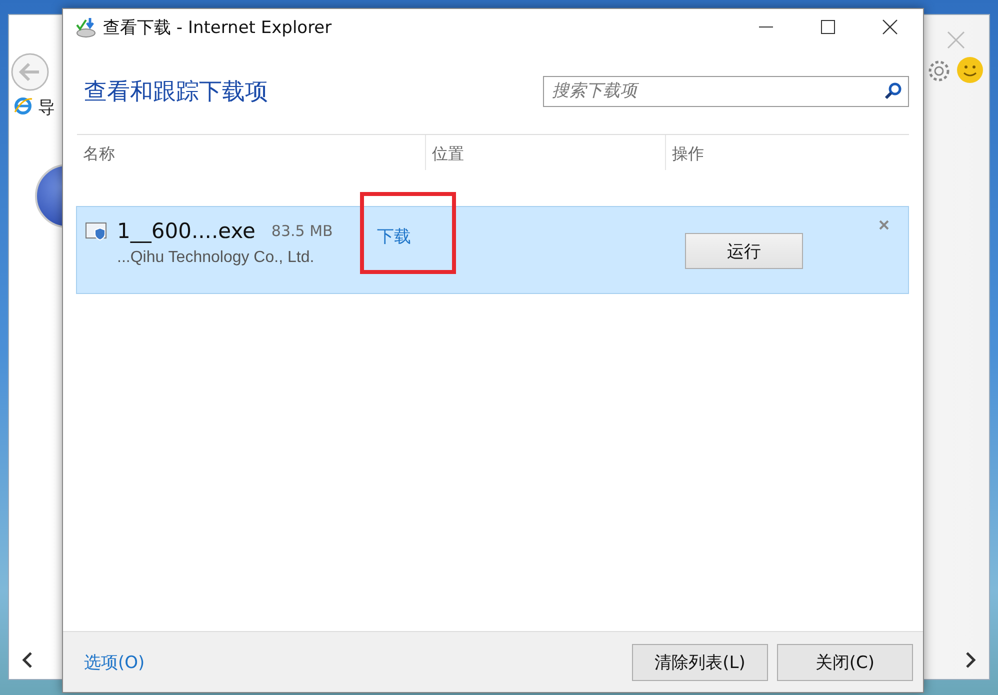 This screenshot has height=695, width=998. What do you see at coordinates (700, 662) in the screenshot?
I see `clear-list-button: 清除列表(L)` at bounding box center [700, 662].